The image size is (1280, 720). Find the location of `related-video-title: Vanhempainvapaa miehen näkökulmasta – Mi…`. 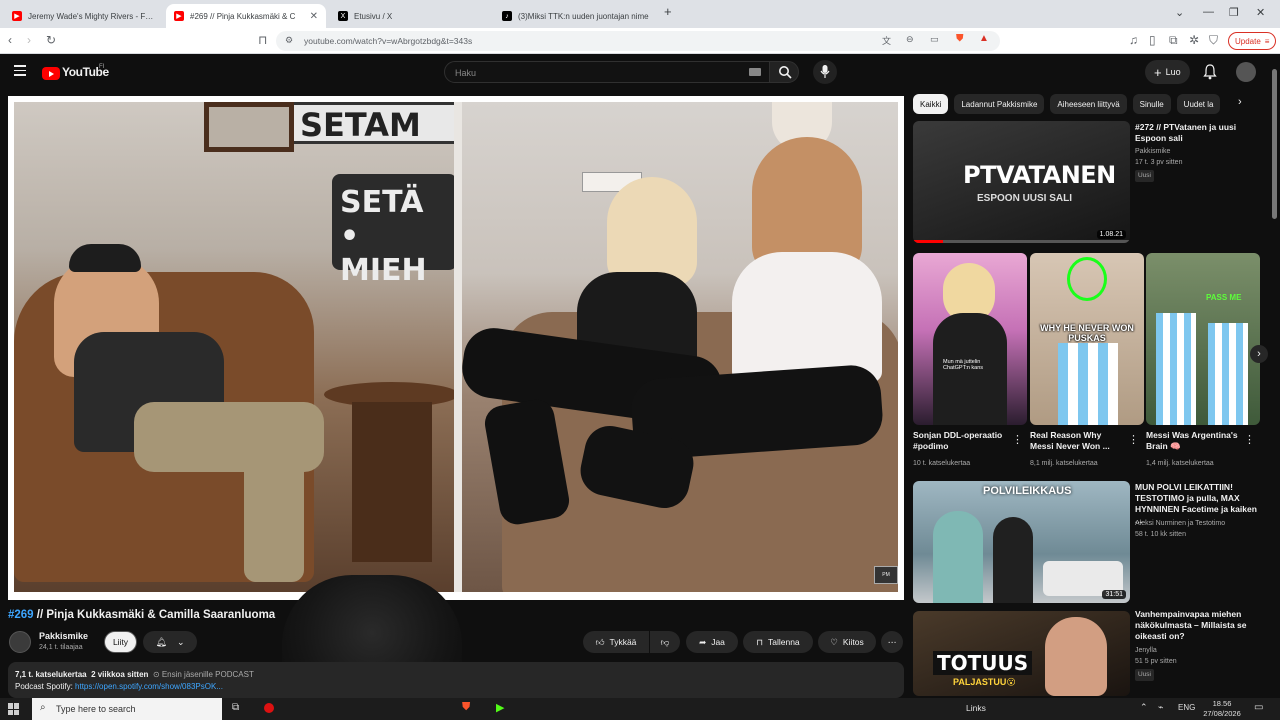

related-video-title: Vanhempainvapaa miehen näkökulmasta – Mi… is located at coordinates (1196, 625).